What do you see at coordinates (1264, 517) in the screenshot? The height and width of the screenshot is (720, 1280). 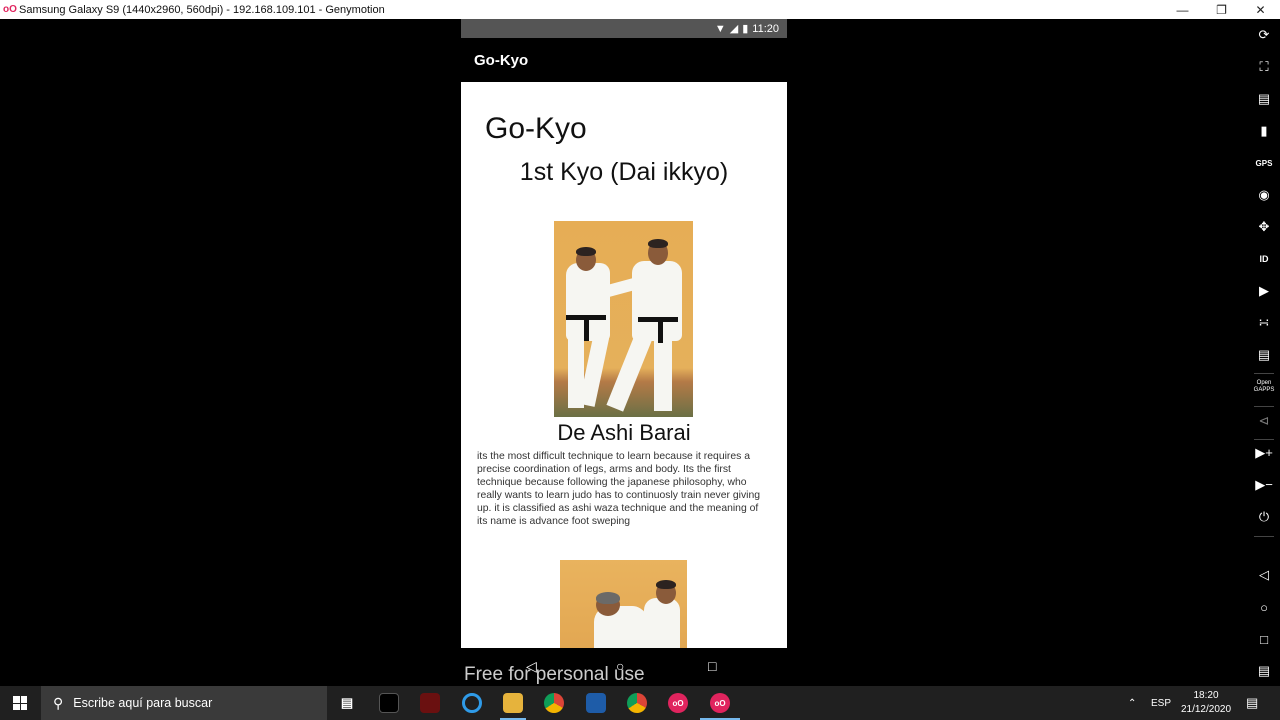 I see `power-icon: ⏻` at bounding box center [1264, 517].